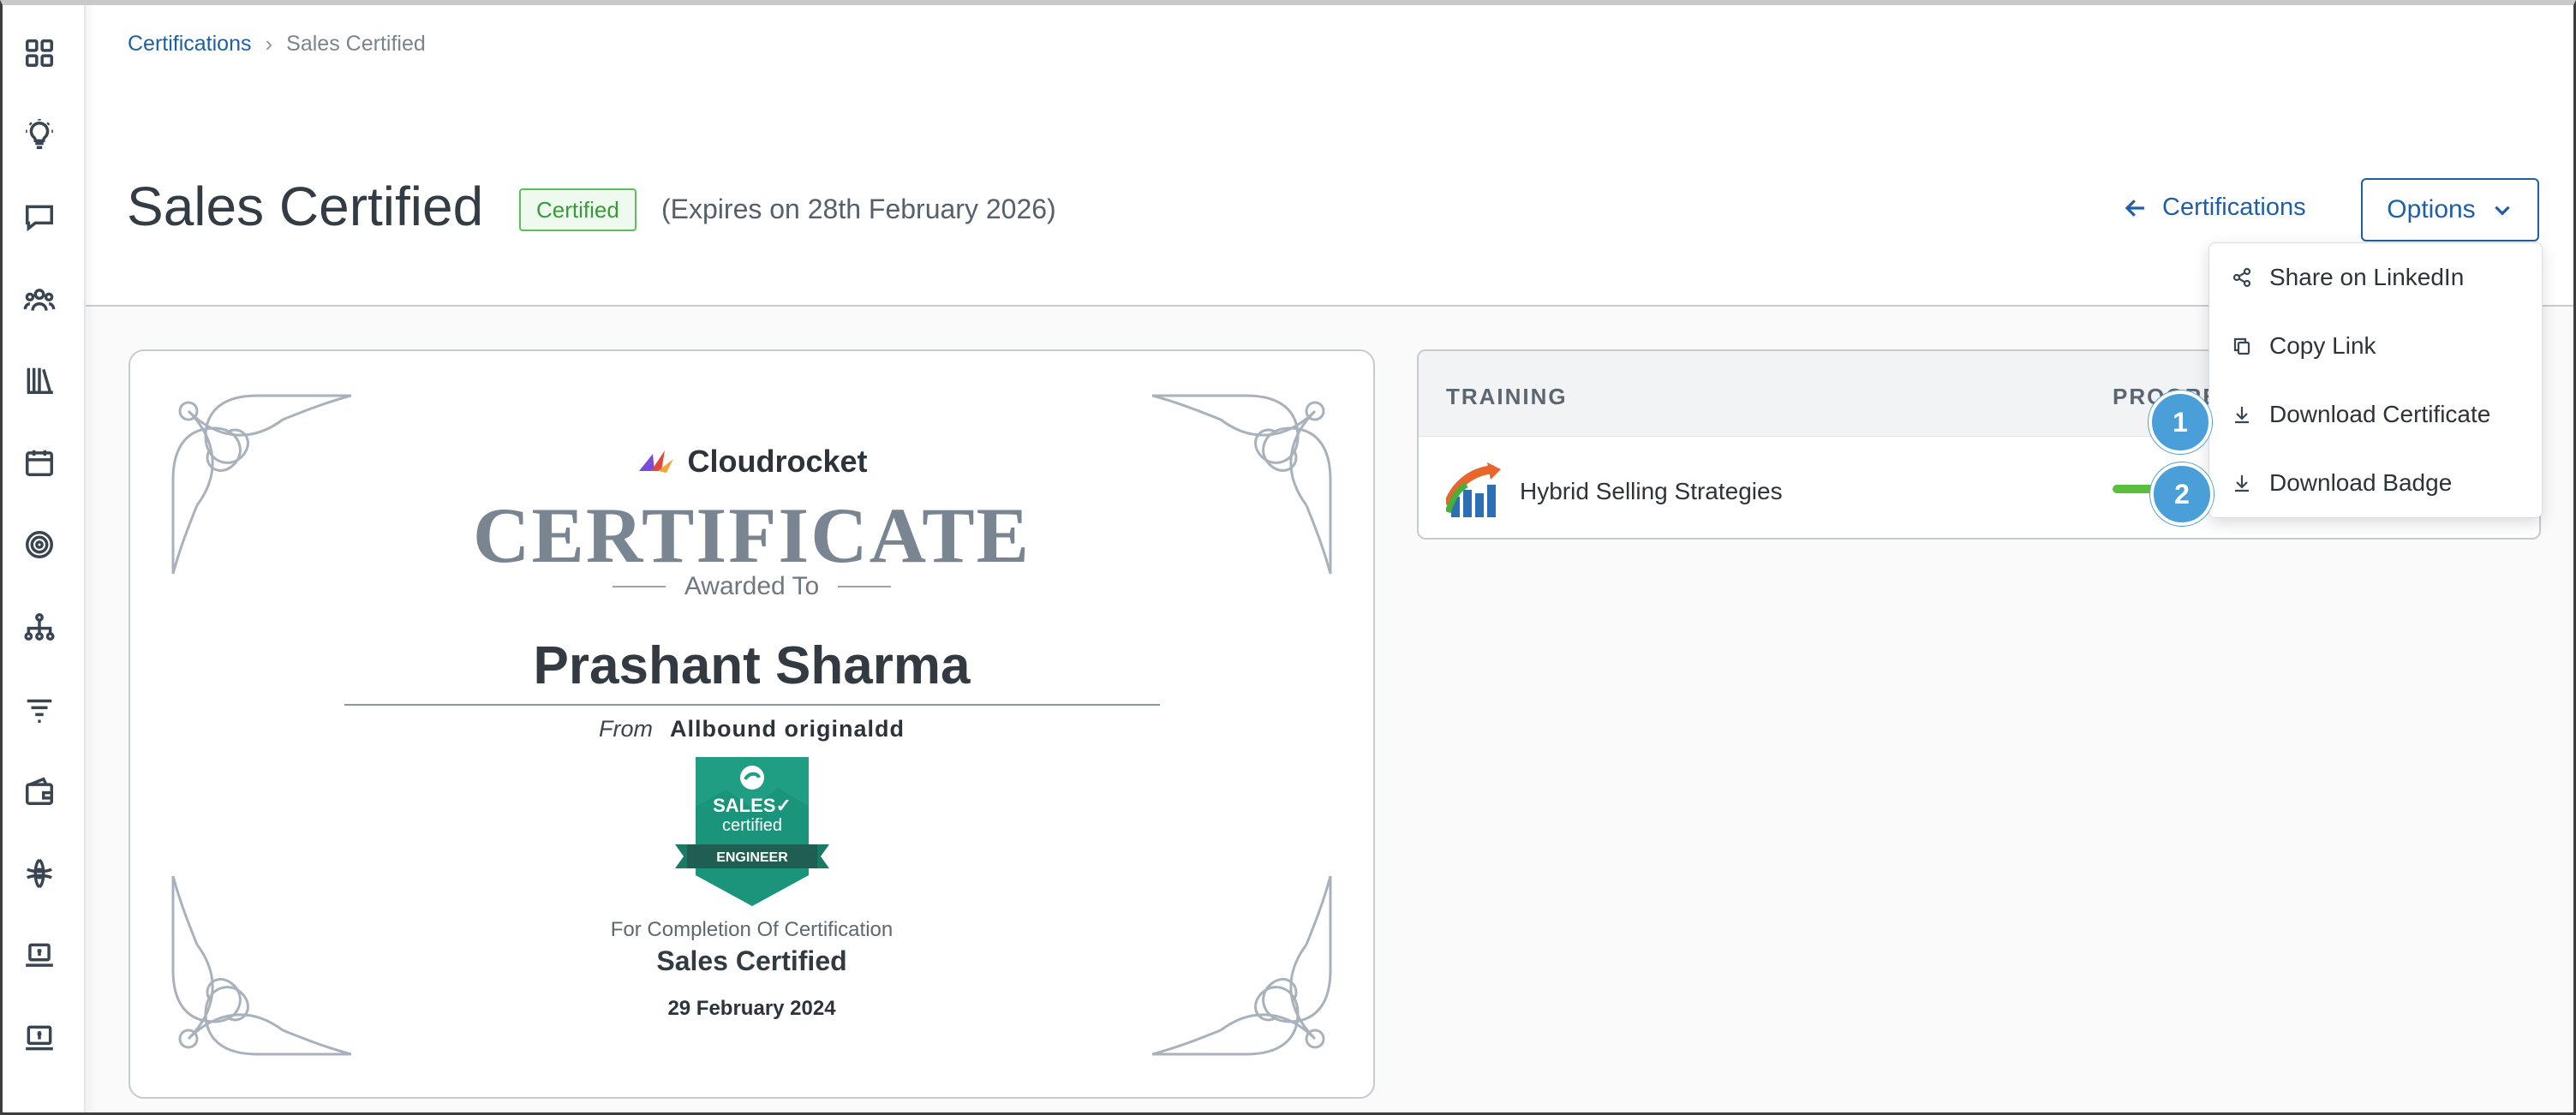 This screenshot has height=1115, width=2576. I want to click on expiry-text: (Expires on 28th February 2026), so click(859, 209).